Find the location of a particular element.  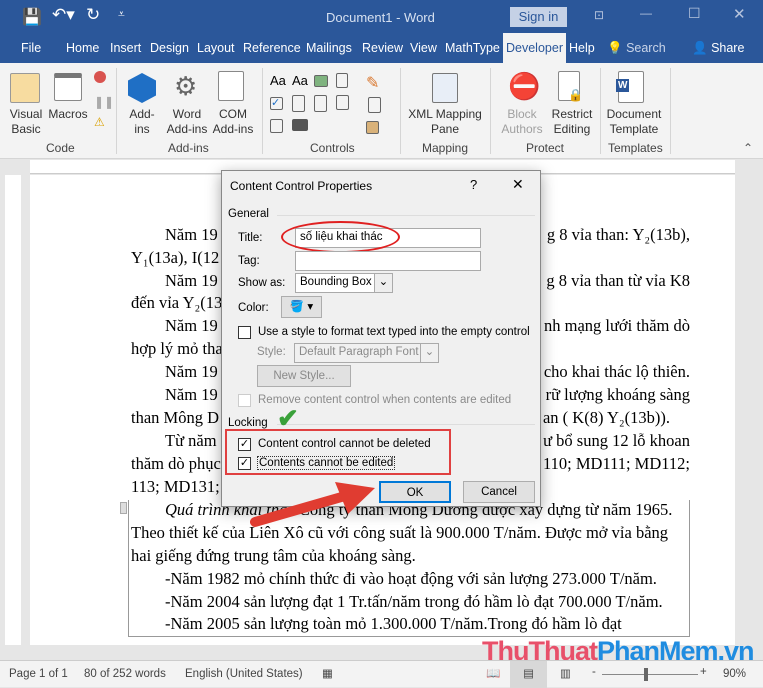

pause-recording-icon: ❚❚ is located at coordinates (104, 102).